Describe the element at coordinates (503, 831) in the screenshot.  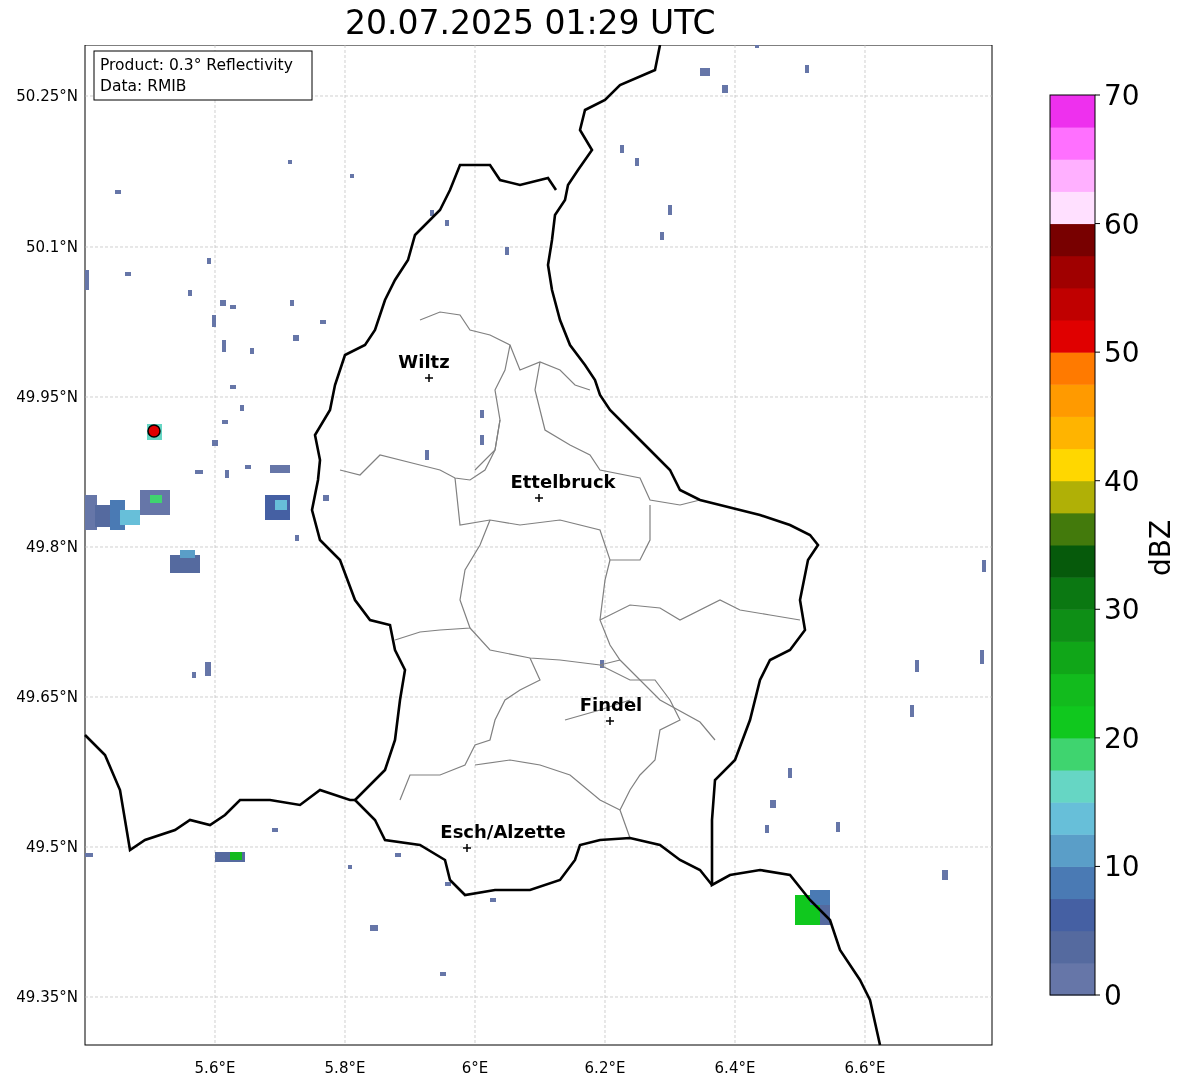
I see `city-label: Esch/Alzette` at that location.